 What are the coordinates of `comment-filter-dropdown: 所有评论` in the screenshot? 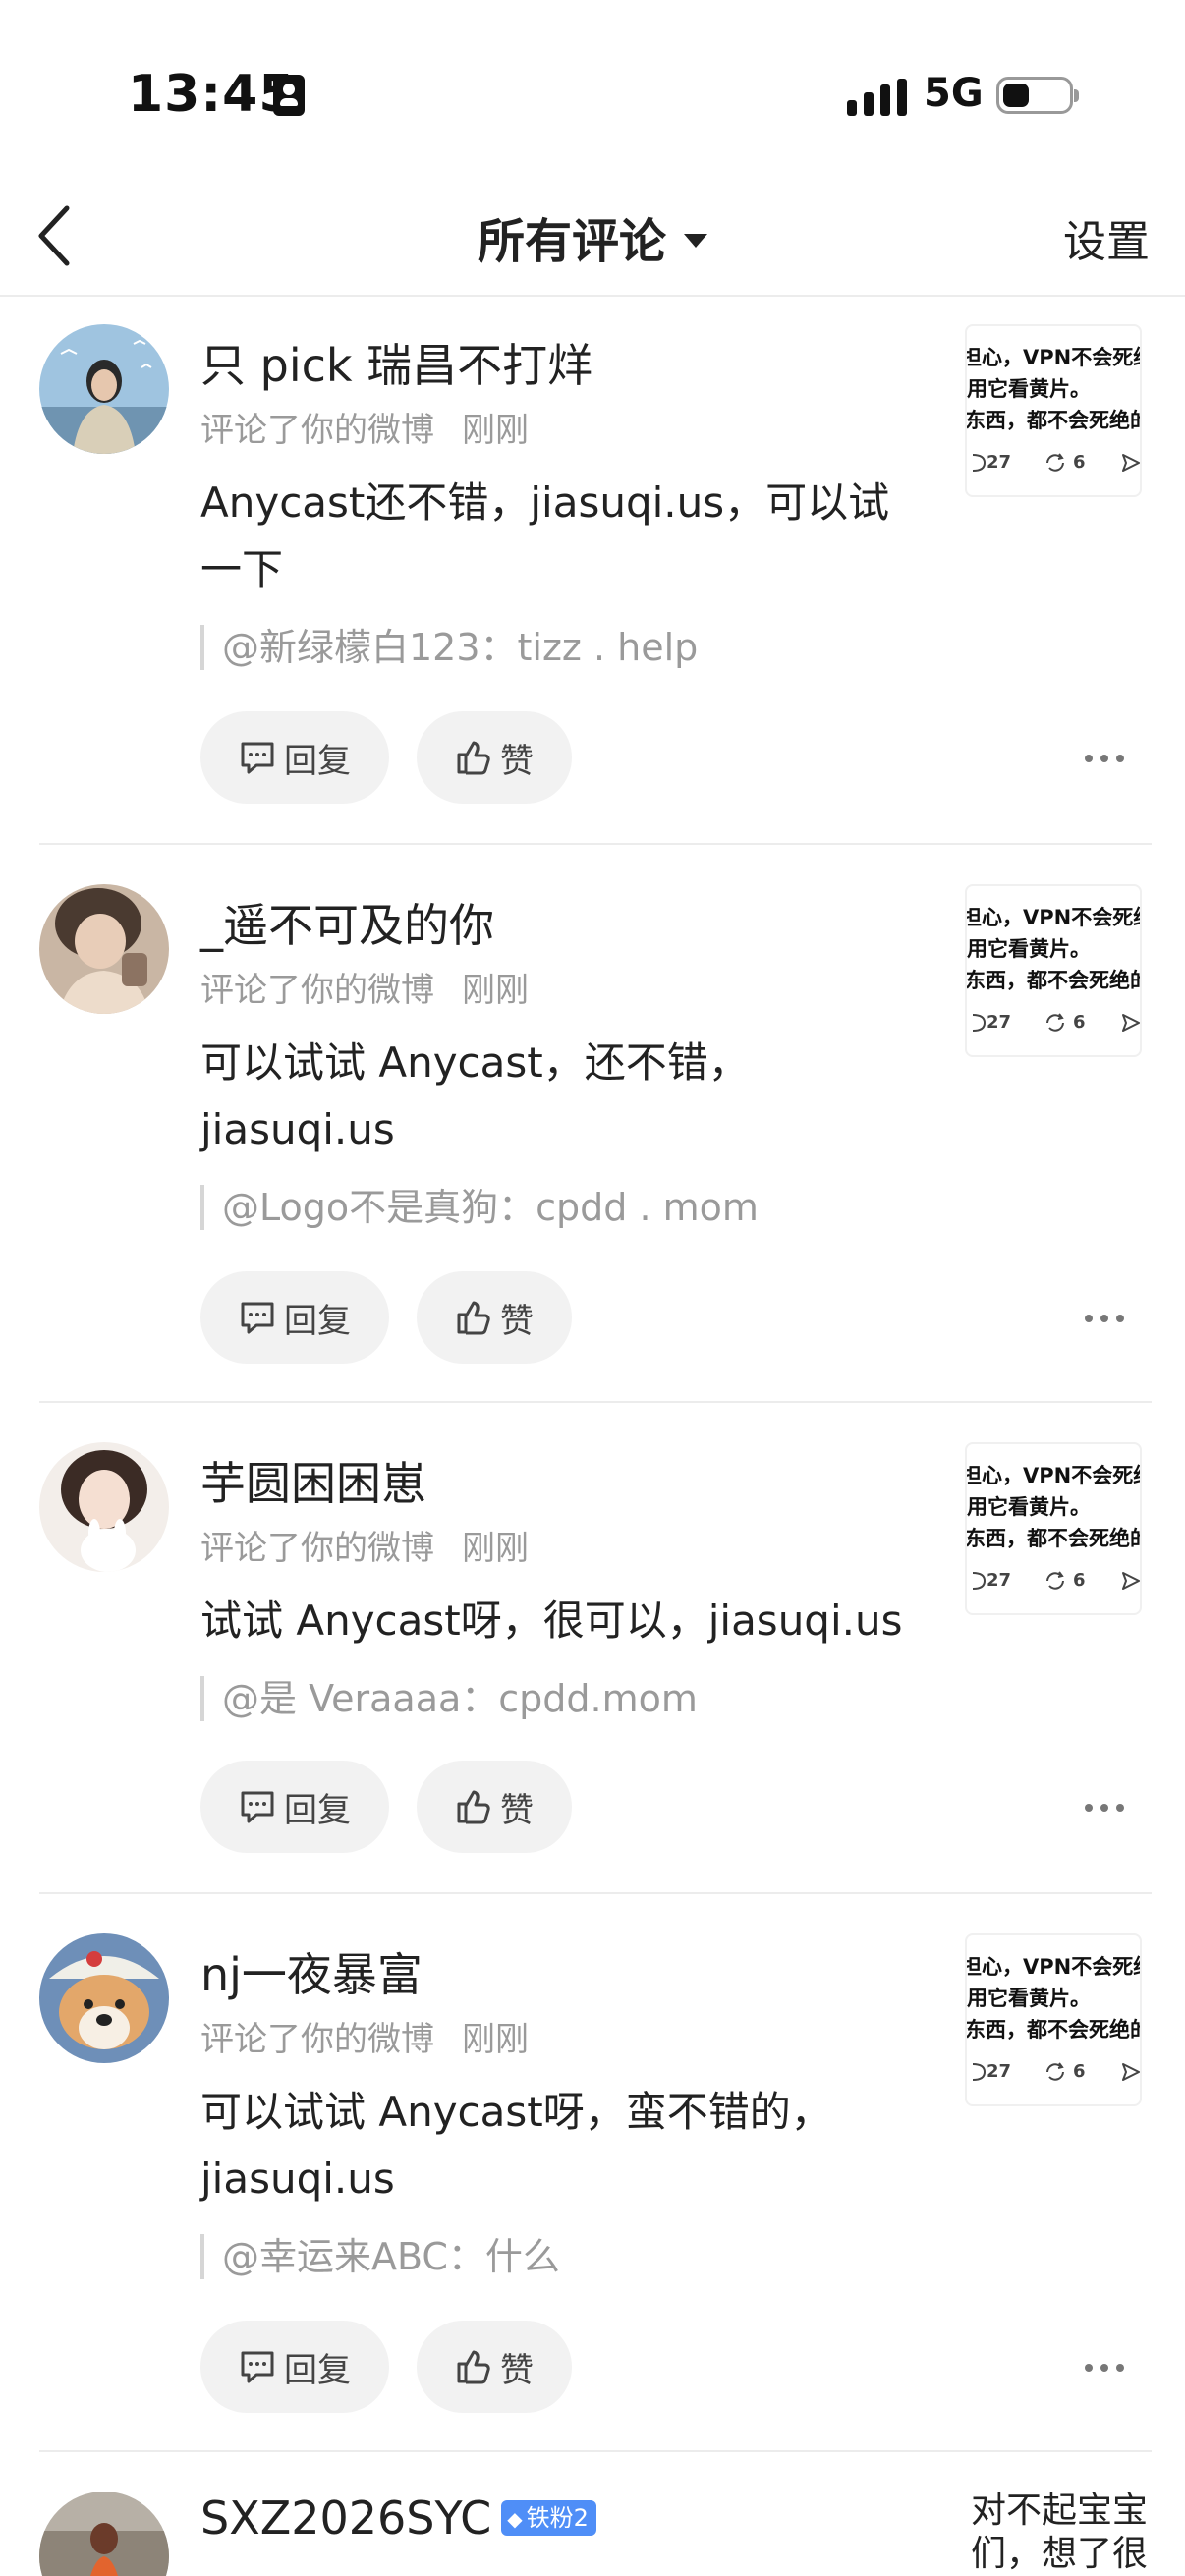 It's located at (592, 236).